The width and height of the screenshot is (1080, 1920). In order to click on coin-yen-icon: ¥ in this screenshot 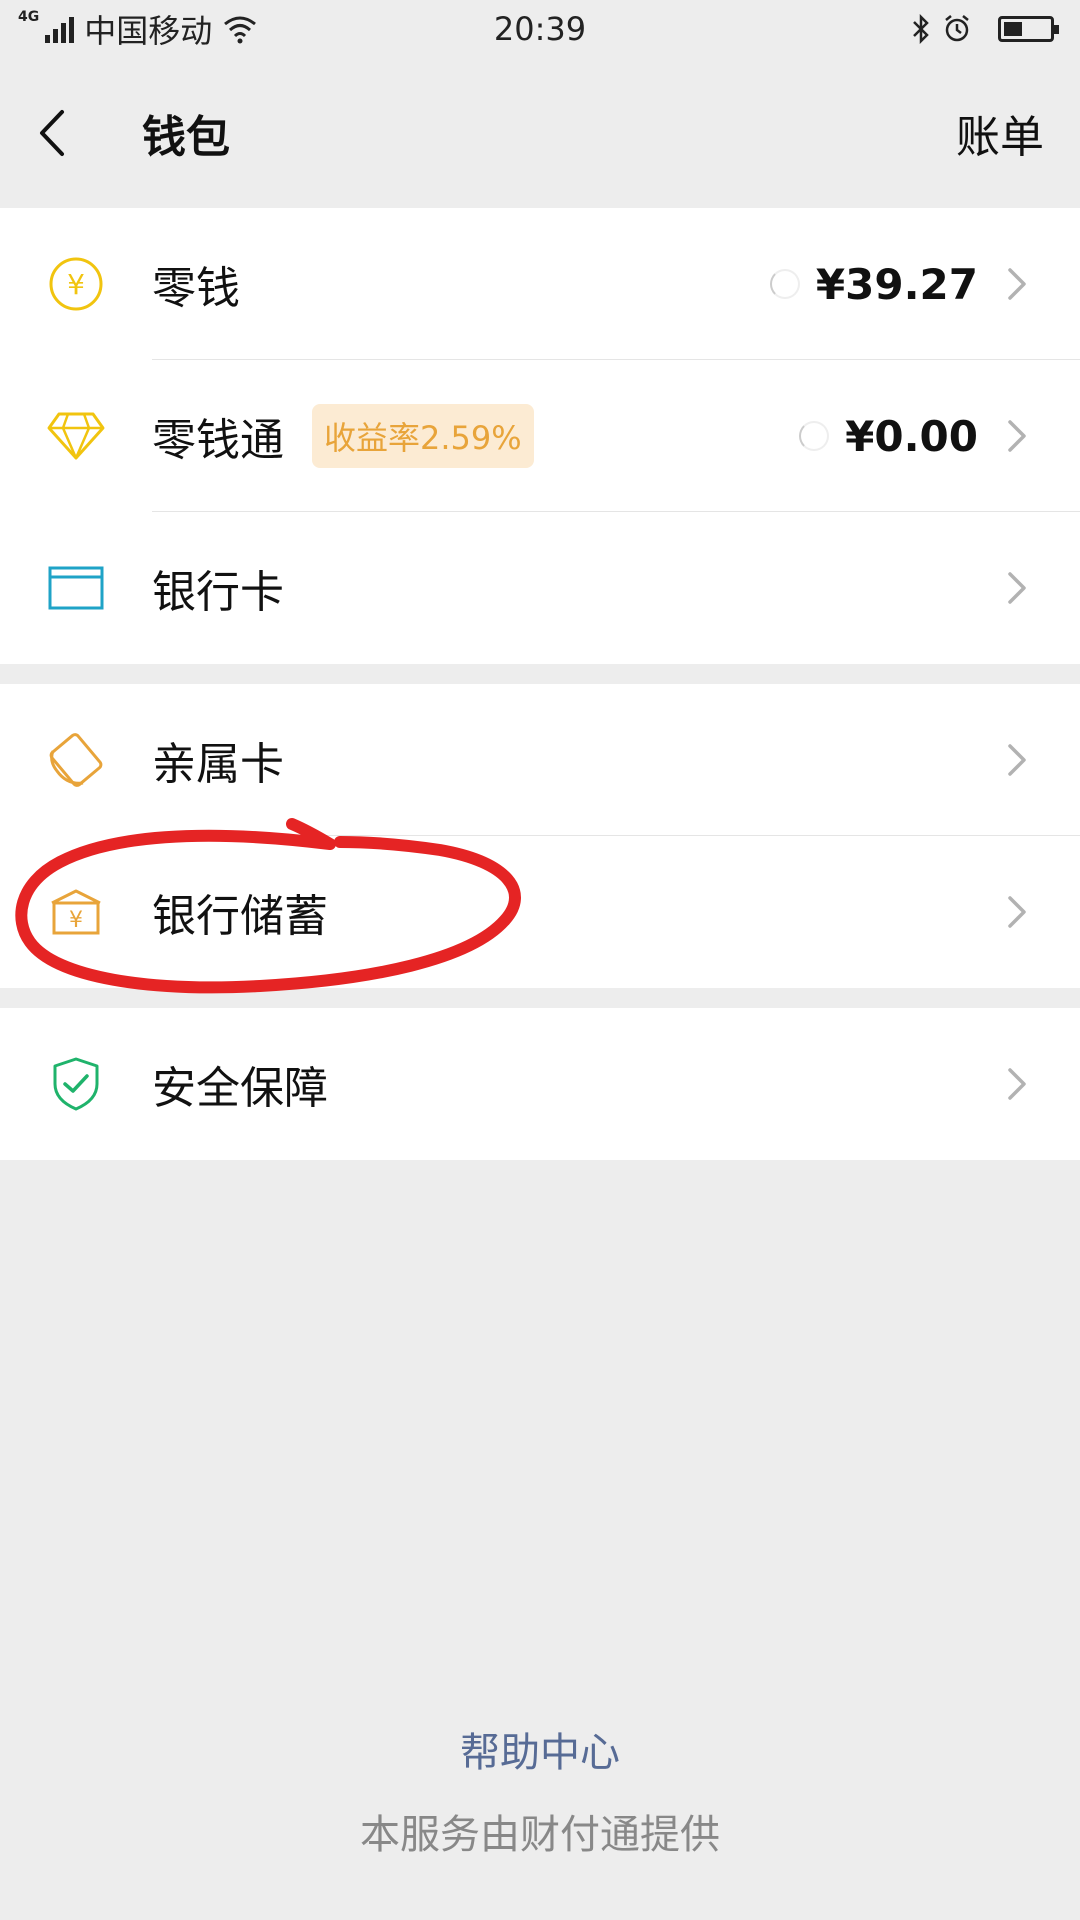, I will do `click(76, 284)`.